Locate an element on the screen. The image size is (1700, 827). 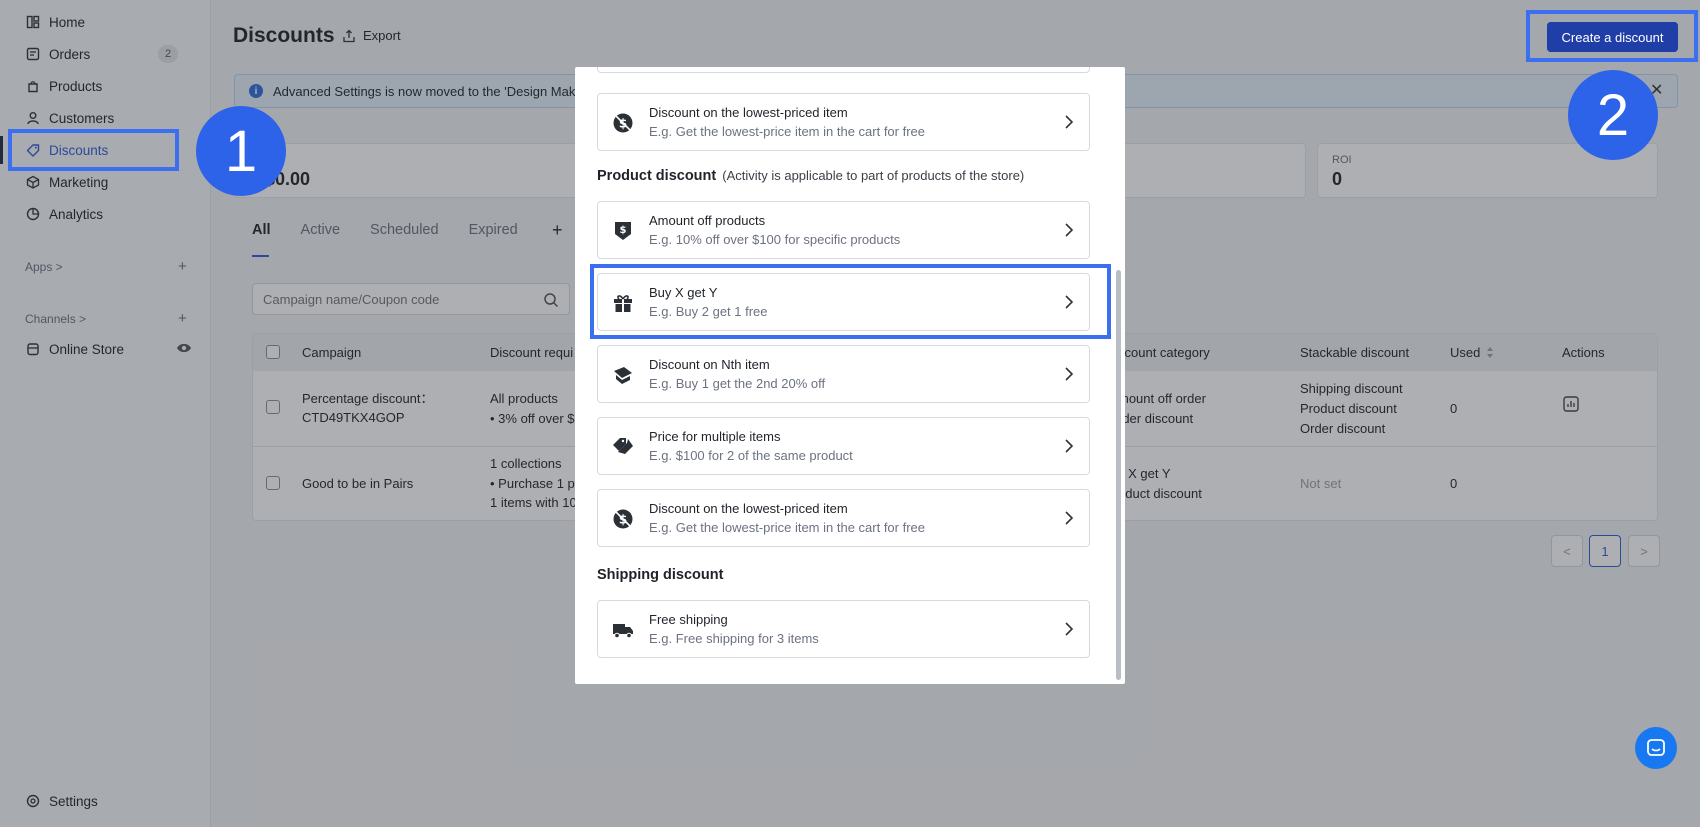
option-description: E.g. $100 for 2 of the same product is located at coordinates (751, 455).